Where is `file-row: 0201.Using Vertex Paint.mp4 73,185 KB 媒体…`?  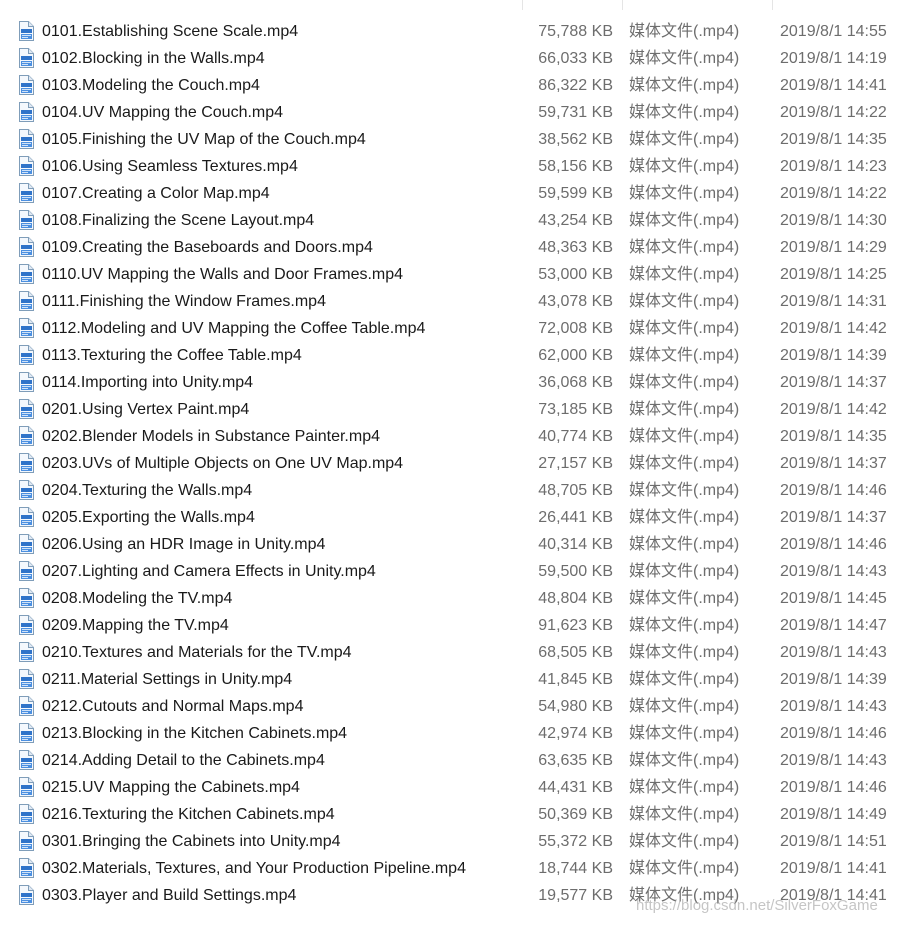 file-row: 0201.Using Vertex Paint.mp4 73,185 KB 媒体… is located at coordinates (450, 409).